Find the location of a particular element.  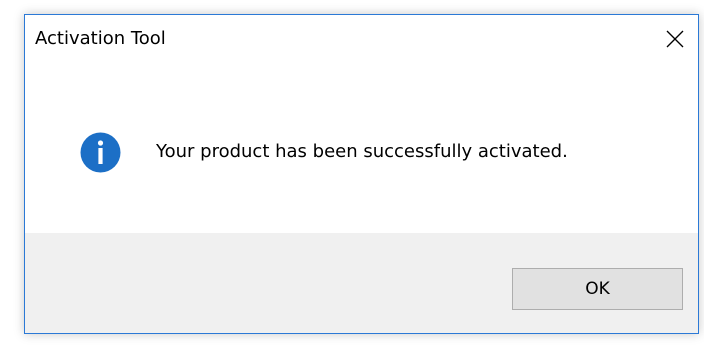

close-button is located at coordinates (675, 39).